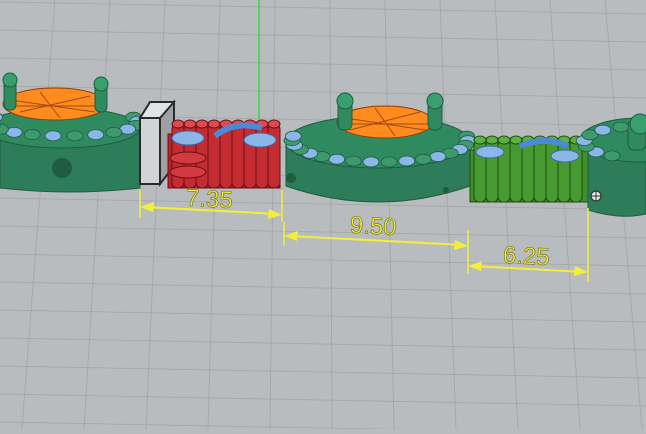  What do you see at coordinates (373, 226) in the screenshot?
I see `dimension-2-label: 9.50` at bounding box center [373, 226].